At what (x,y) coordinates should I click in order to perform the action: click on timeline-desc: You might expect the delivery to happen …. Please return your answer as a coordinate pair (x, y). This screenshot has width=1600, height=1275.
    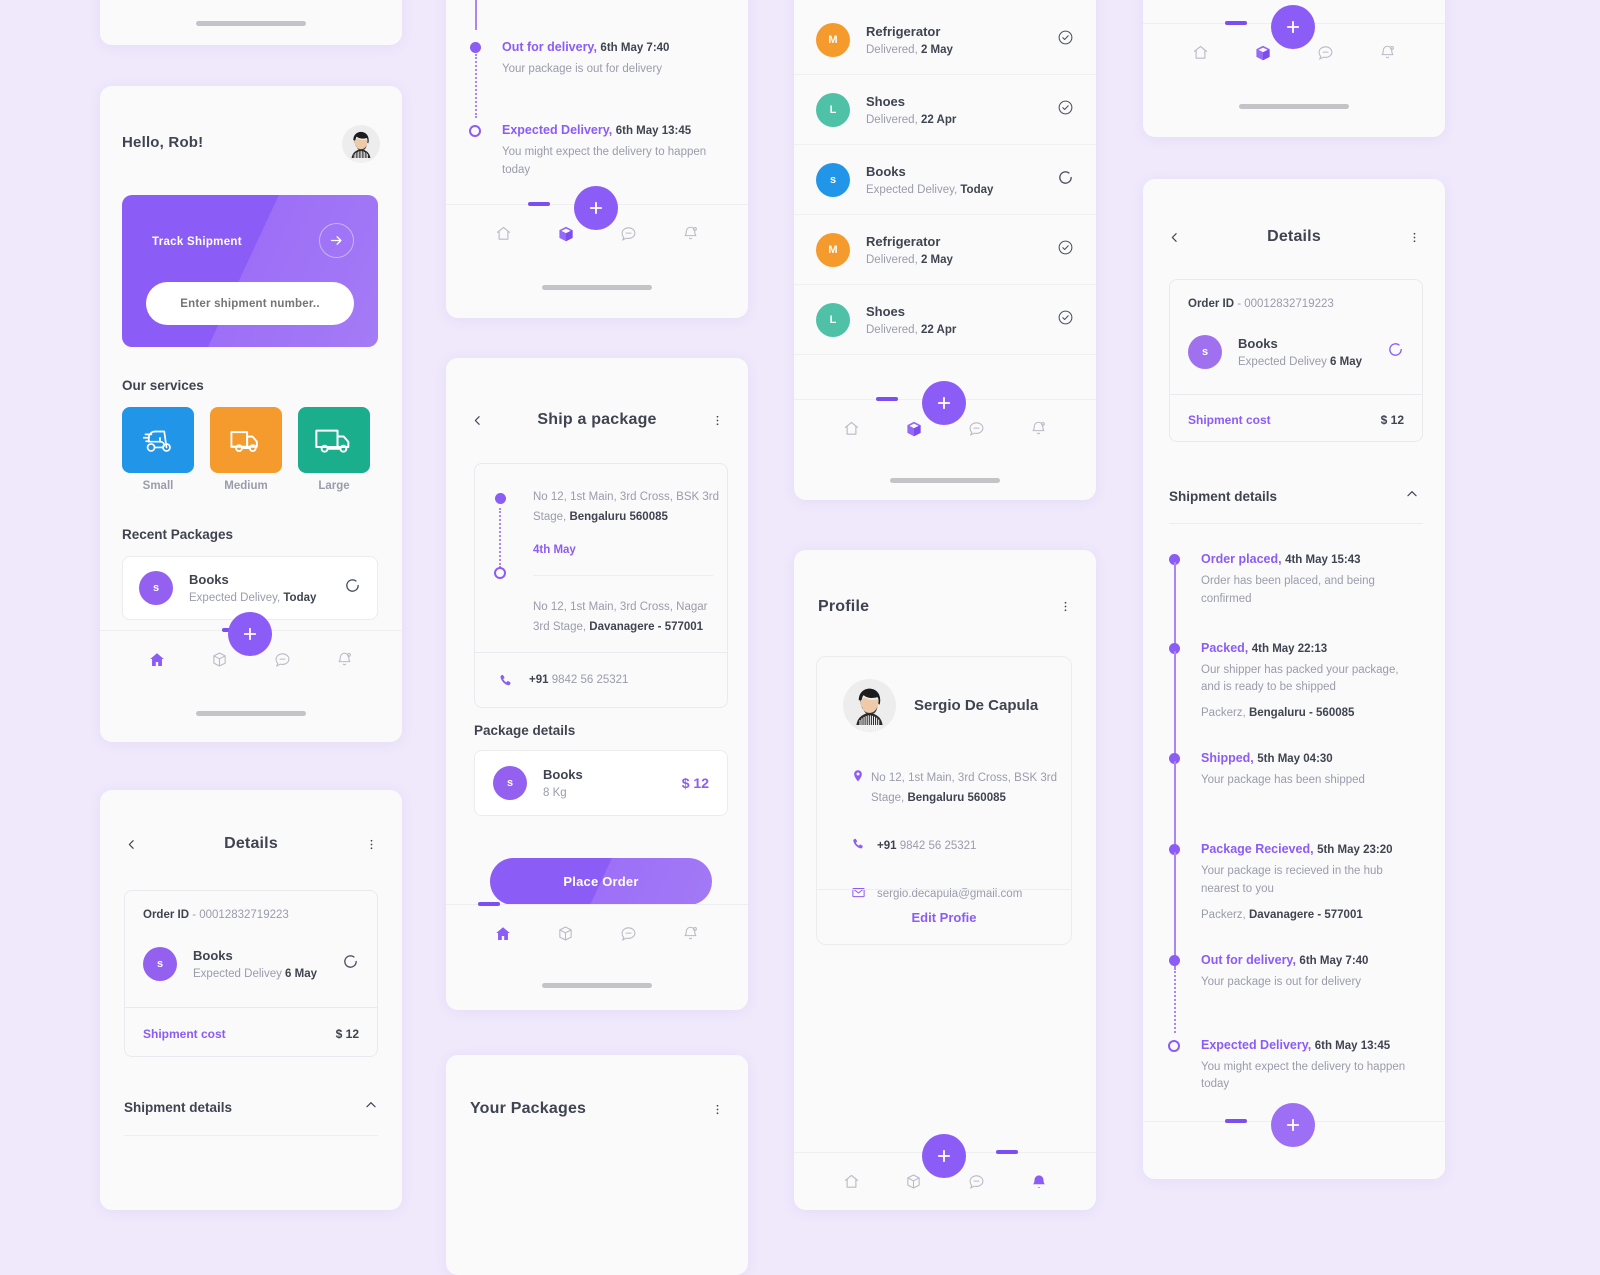
    Looking at the image, I should click on (1303, 1075).